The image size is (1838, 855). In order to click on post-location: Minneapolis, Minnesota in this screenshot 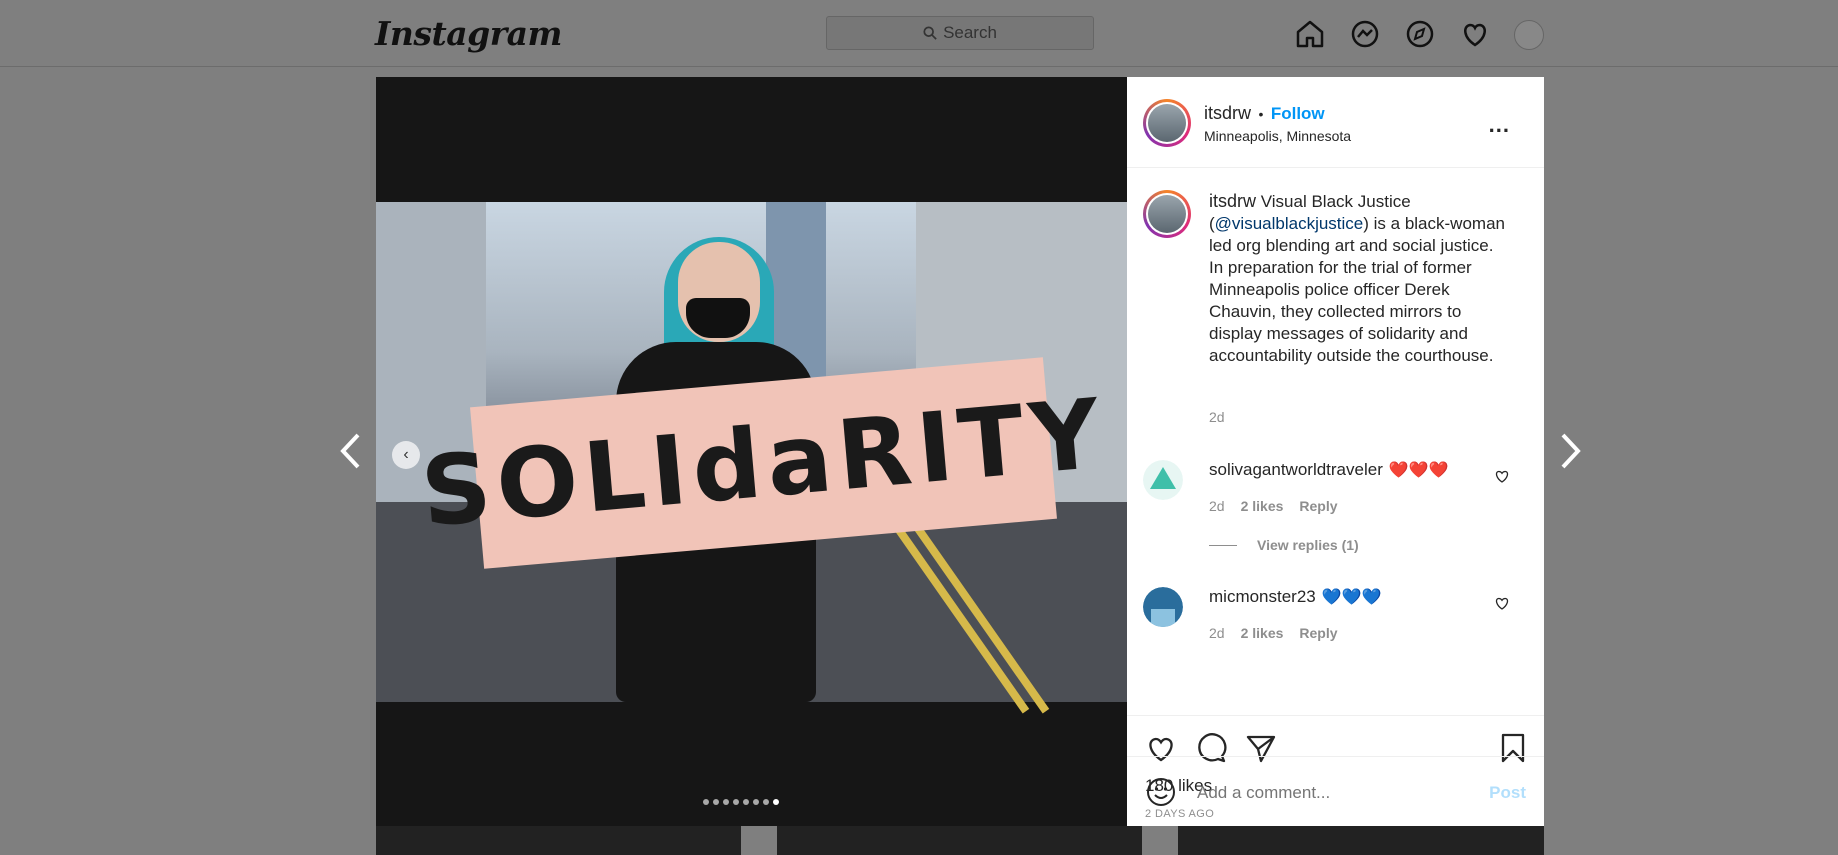, I will do `click(1277, 136)`.